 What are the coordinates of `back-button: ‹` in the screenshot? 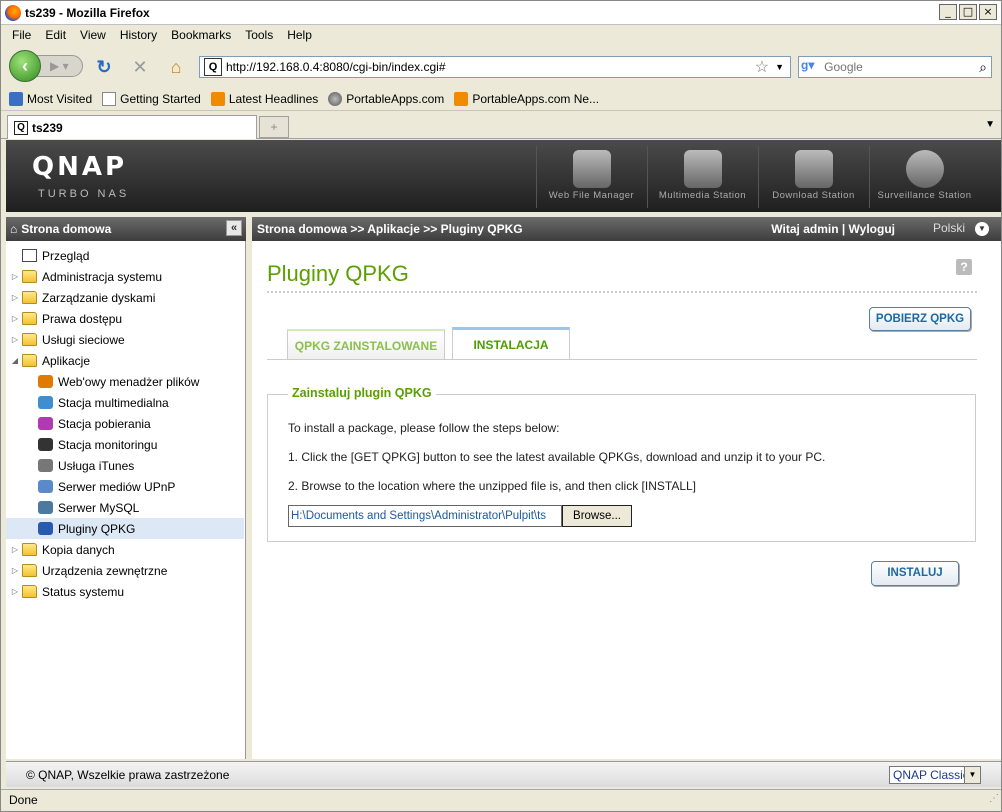 It's located at (25, 66).